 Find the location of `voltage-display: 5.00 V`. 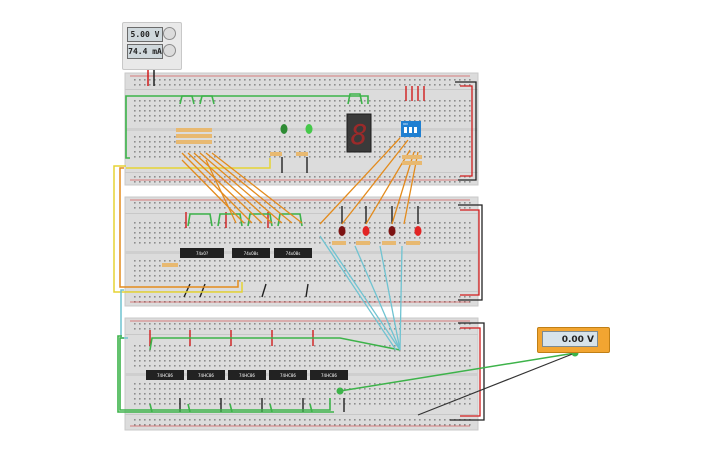

voltage-display: 5.00 V is located at coordinates (145, 34).